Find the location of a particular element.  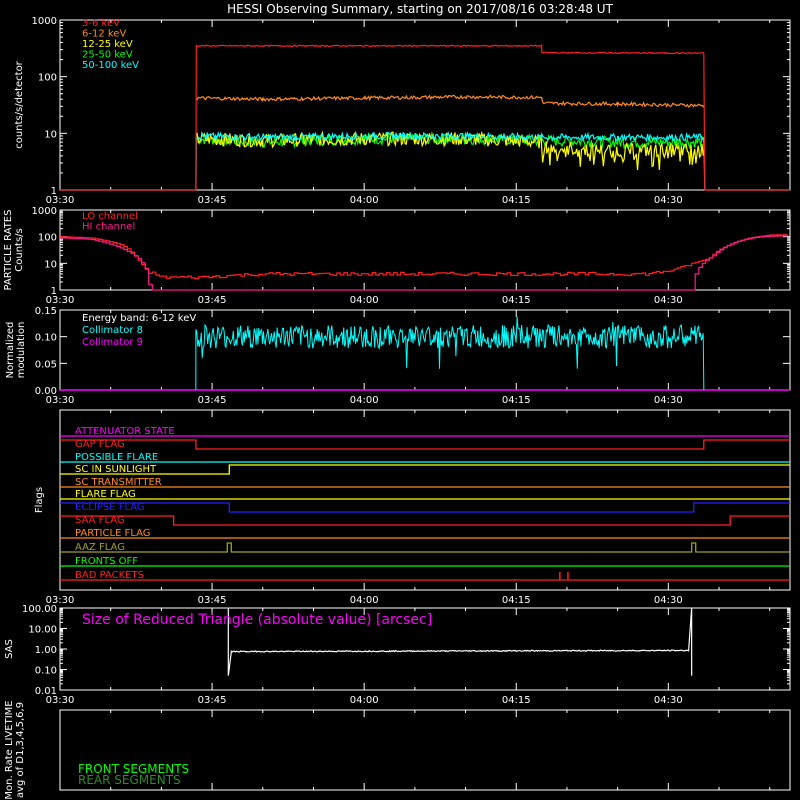

y-axis-label: Mon. Rate LIVETIME is located at coordinates (9, 749).